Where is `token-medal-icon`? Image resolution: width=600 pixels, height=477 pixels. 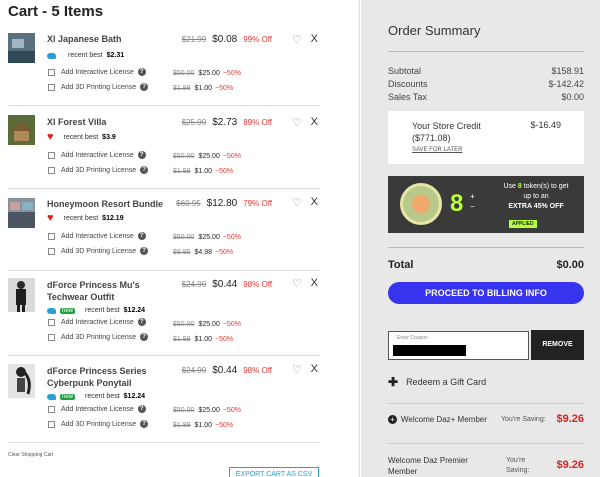
token-medal-icon is located at coordinates (421, 204).